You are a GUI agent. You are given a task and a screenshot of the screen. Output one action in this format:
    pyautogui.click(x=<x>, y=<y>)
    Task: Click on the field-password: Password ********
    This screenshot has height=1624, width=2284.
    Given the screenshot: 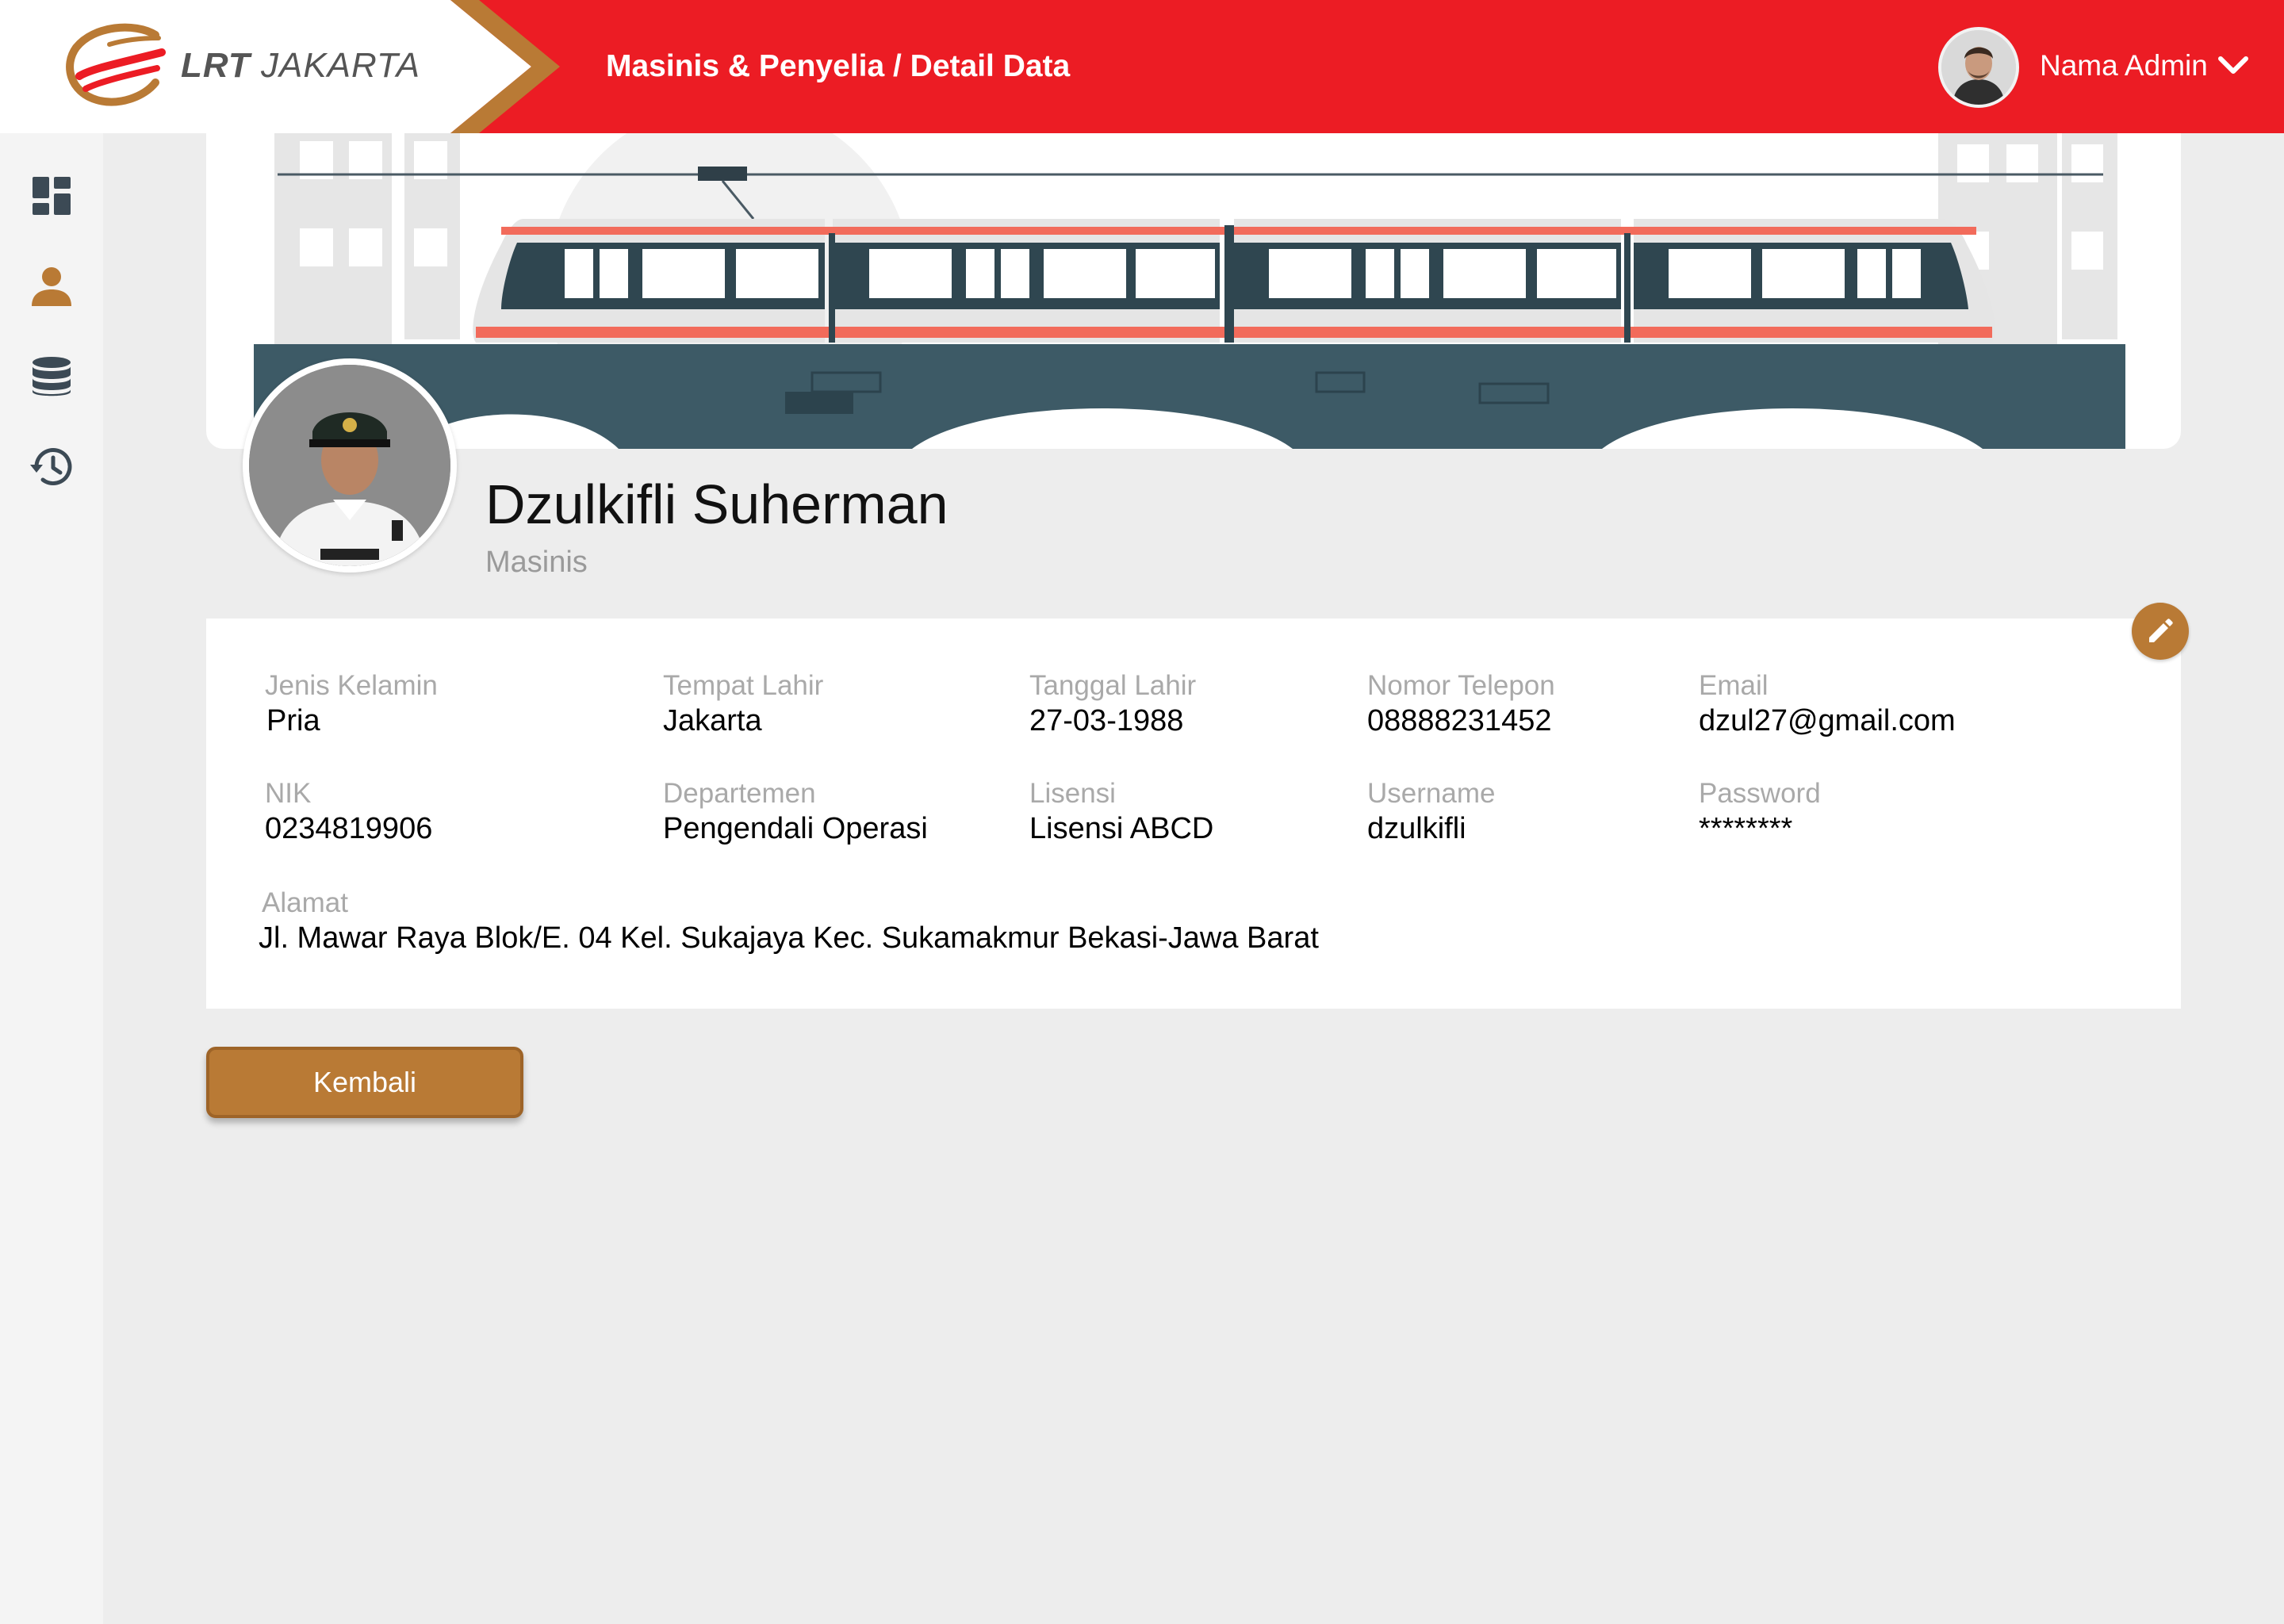 What is the action you would take?
    pyautogui.click(x=1760, y=812)
    